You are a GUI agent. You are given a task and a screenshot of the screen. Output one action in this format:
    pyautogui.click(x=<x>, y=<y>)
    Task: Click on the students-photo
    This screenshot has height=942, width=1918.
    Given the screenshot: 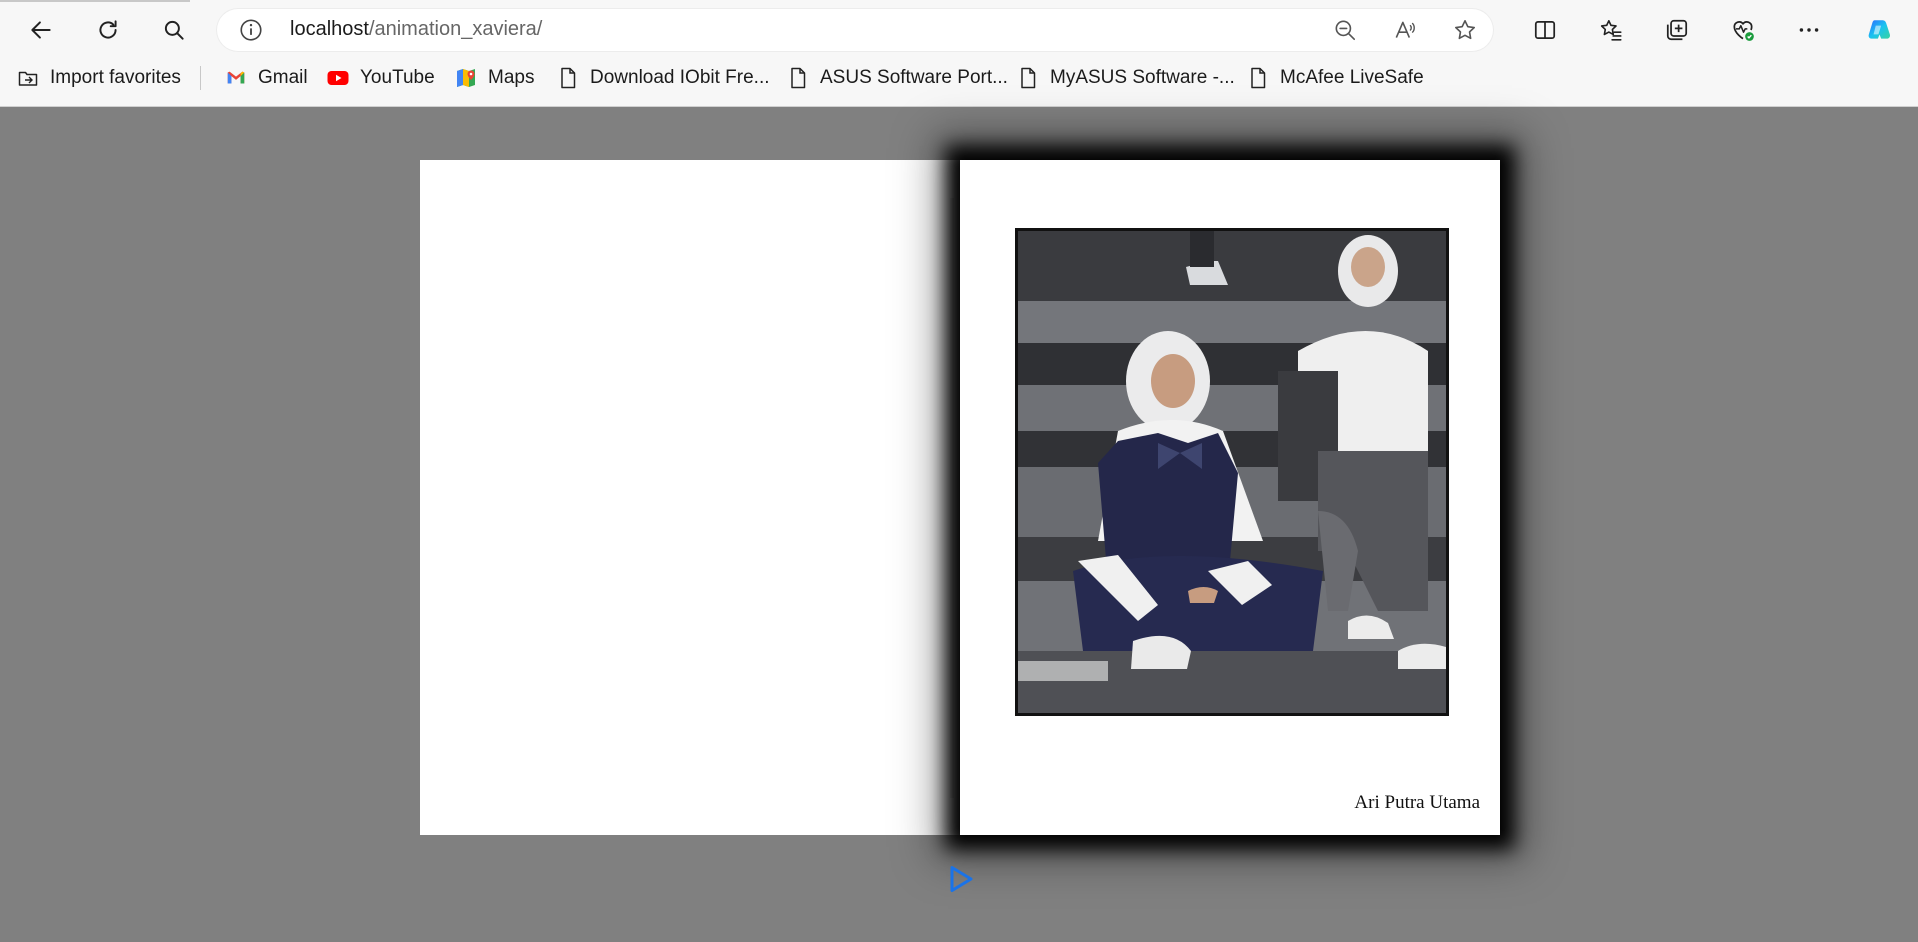 What is the action you would take?
    pyautogui.click(x=1232, y=472)
    